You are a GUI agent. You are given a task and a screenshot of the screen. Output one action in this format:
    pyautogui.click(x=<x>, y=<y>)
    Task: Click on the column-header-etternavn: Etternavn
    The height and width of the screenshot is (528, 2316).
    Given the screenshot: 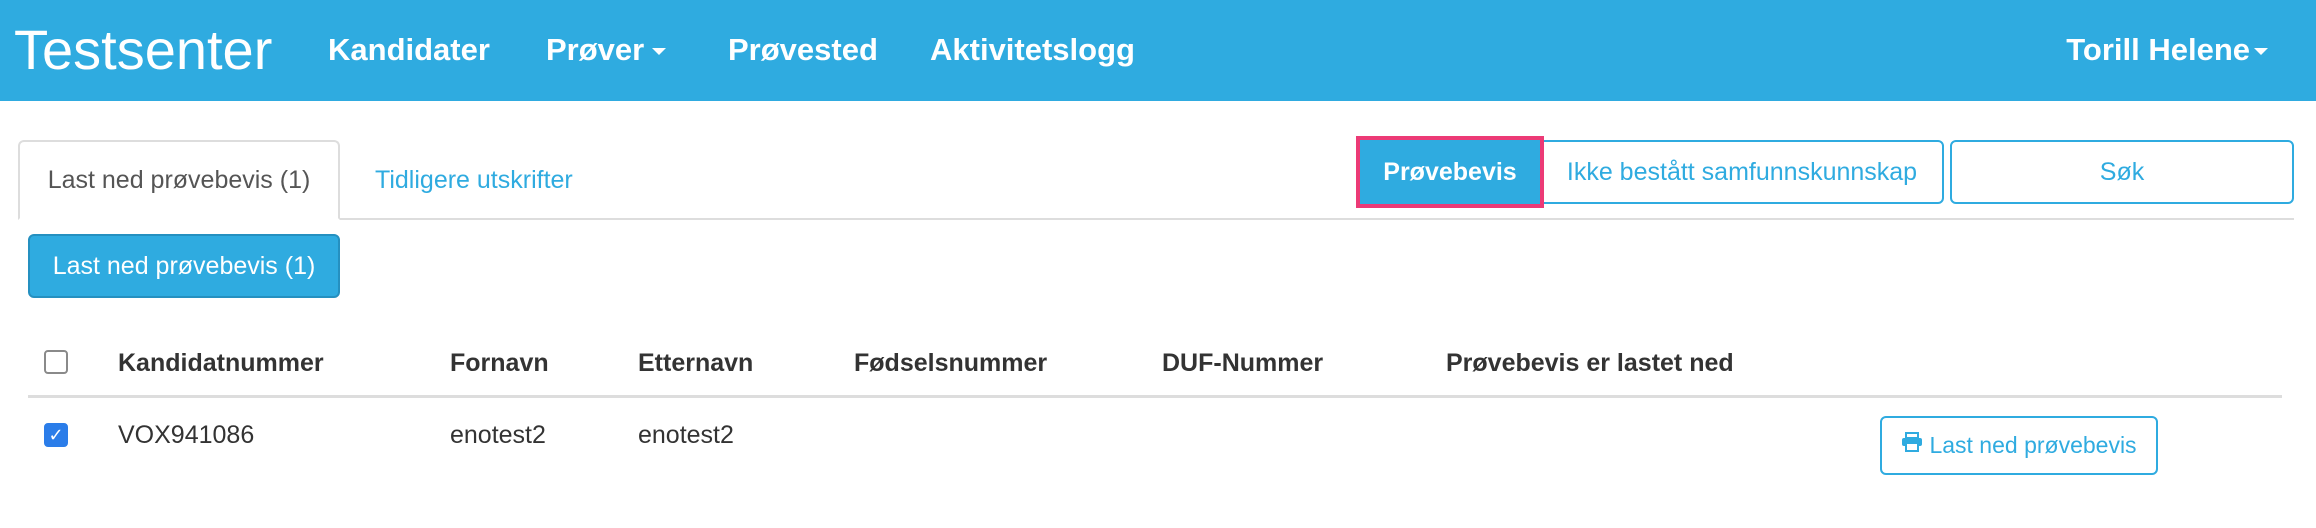 What is the action you would take?
    pyautogui.click(x=696, y=363)
    